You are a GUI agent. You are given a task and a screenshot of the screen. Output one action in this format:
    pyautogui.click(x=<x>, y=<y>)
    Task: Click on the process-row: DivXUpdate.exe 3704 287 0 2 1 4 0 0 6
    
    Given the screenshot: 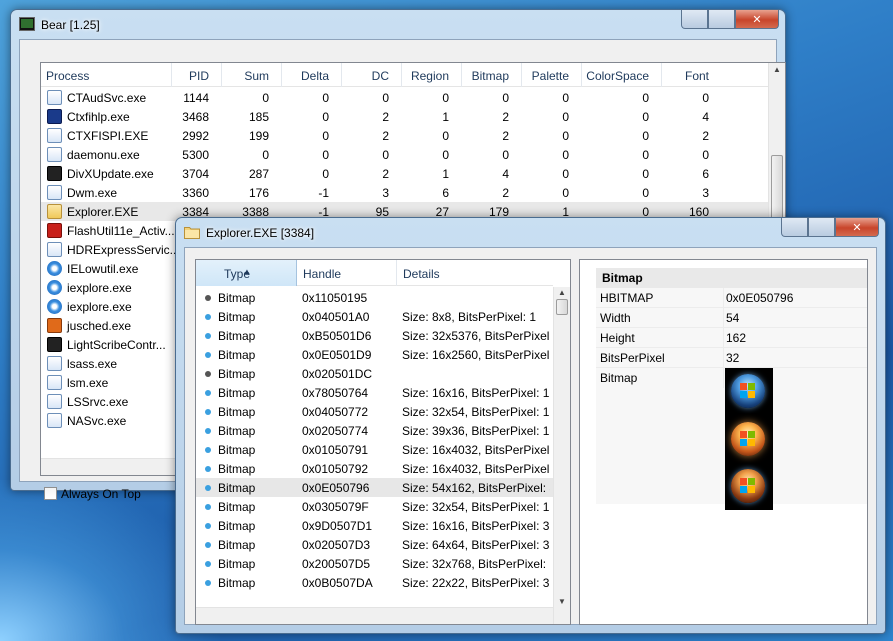 What is the action you would take?
    pyautogui.click(x=404, y=173)
    